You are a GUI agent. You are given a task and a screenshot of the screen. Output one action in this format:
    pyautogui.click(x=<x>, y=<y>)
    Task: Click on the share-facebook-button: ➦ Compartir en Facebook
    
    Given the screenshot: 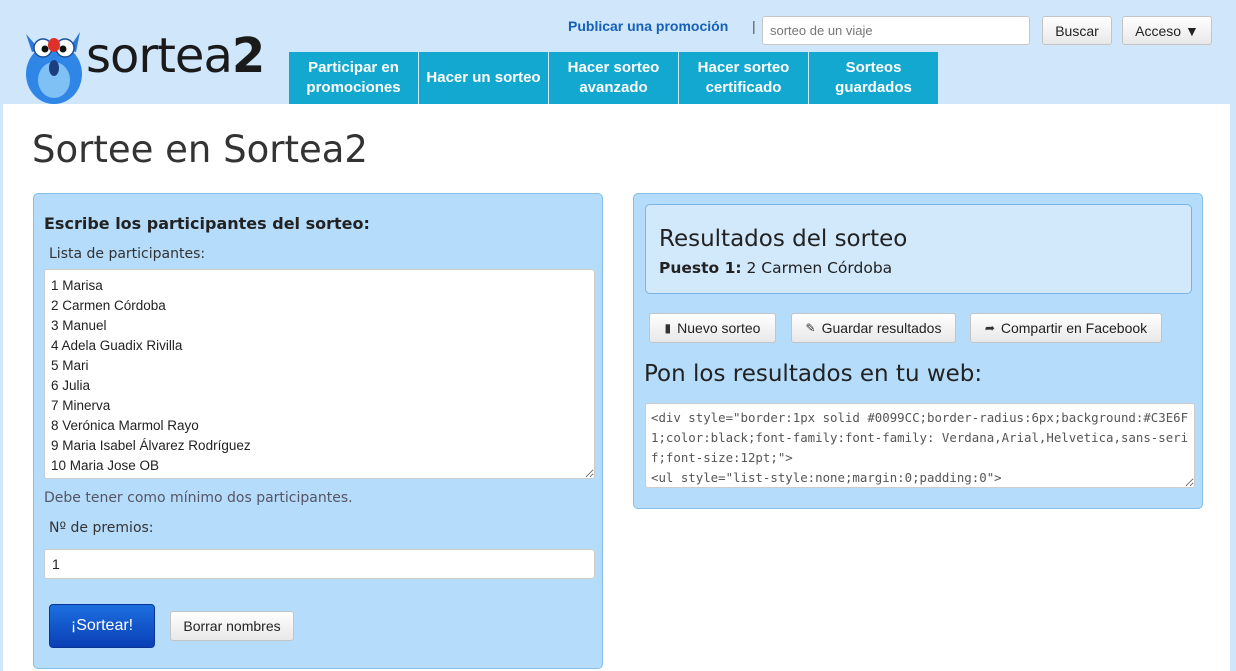 What is the action you would take?
    pyautogui.click(x=1066, y=328)
    